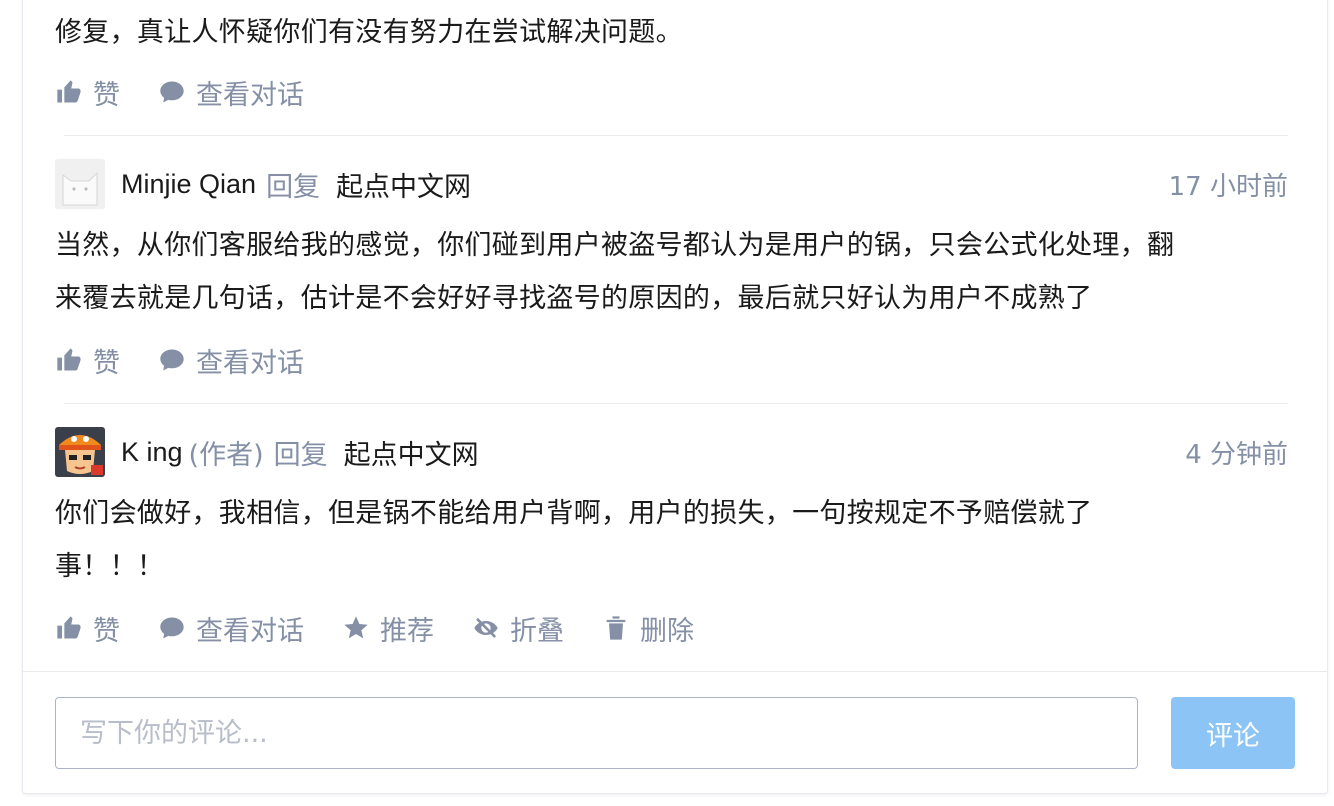  What do you see at coordinates (152, 452) in the screenshot?
I see `author-name: K ing` at bounding box center [152, 452].